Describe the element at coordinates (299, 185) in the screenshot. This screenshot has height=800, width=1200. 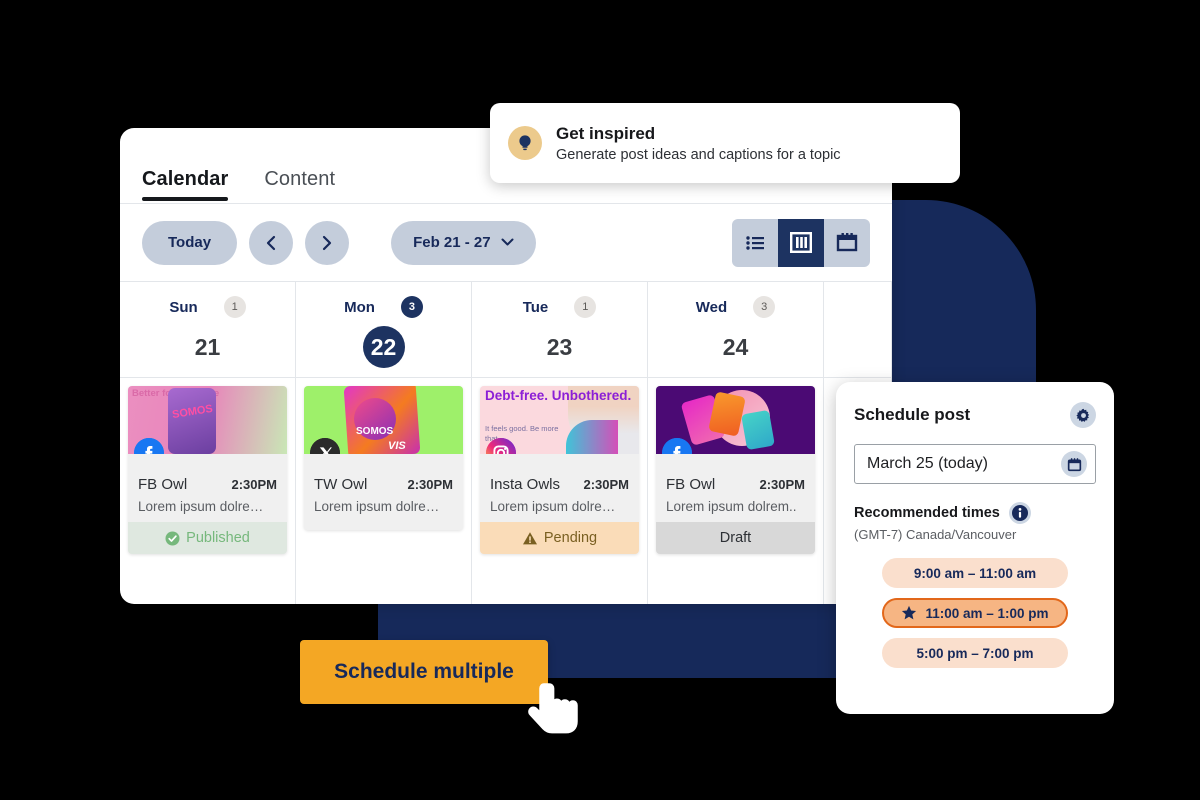
I see `tab-content: Content` at that location.